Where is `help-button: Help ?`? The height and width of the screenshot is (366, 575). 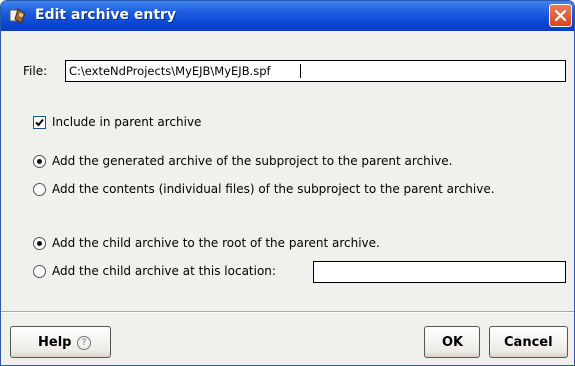
help-button: Help ? is located at coordinates (60, 342).